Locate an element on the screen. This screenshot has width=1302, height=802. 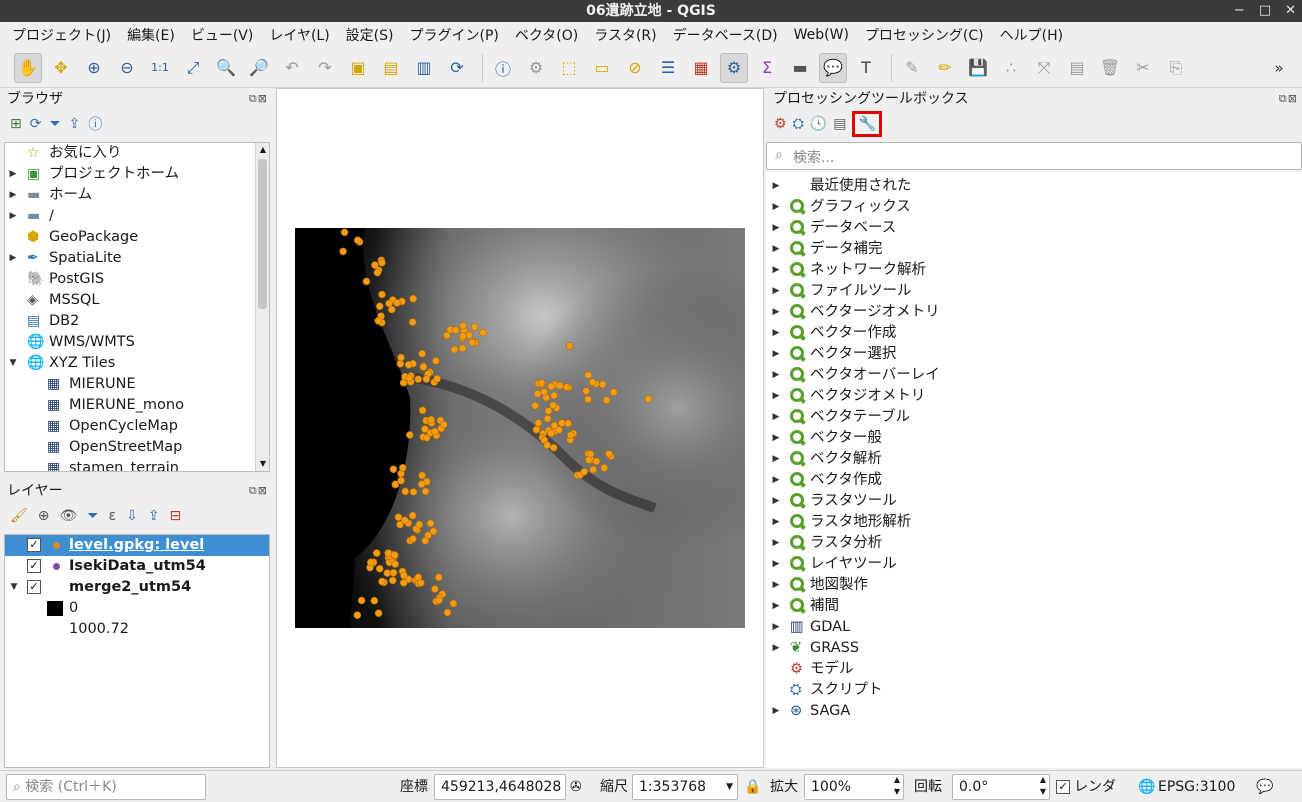
manage-visibility-icon: 👁 is located at coordinates (69, 516).